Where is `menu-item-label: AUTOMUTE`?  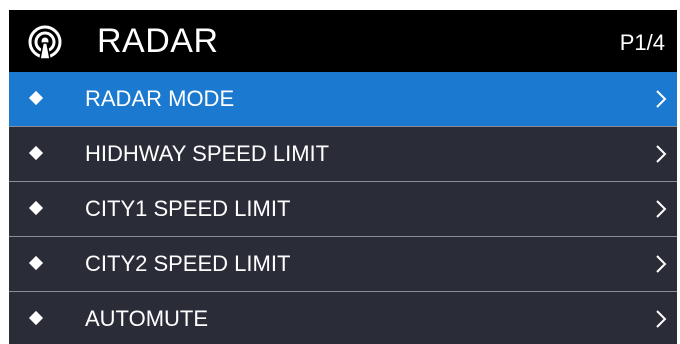
menu-item-label: AUTOMUTE is located at coordinates (147, 318).